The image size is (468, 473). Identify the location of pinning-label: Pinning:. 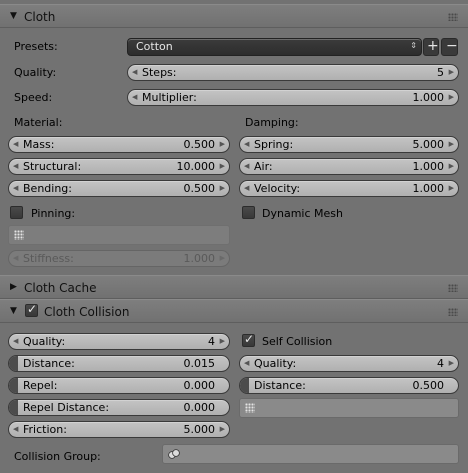
(53, 213).